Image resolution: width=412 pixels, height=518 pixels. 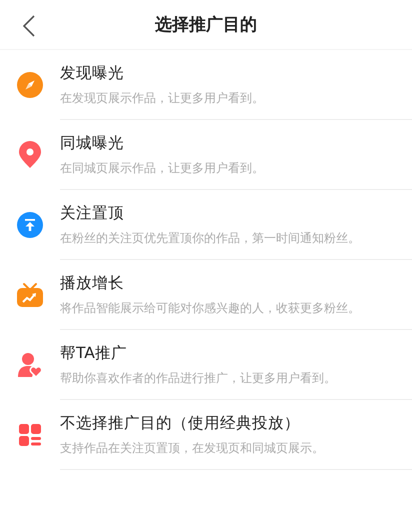 I want to click on promotion-option: 帮TA推广 帮助你喜欢作者的作品进行推广，让更多用户看到。, so click(x=206, y=365).